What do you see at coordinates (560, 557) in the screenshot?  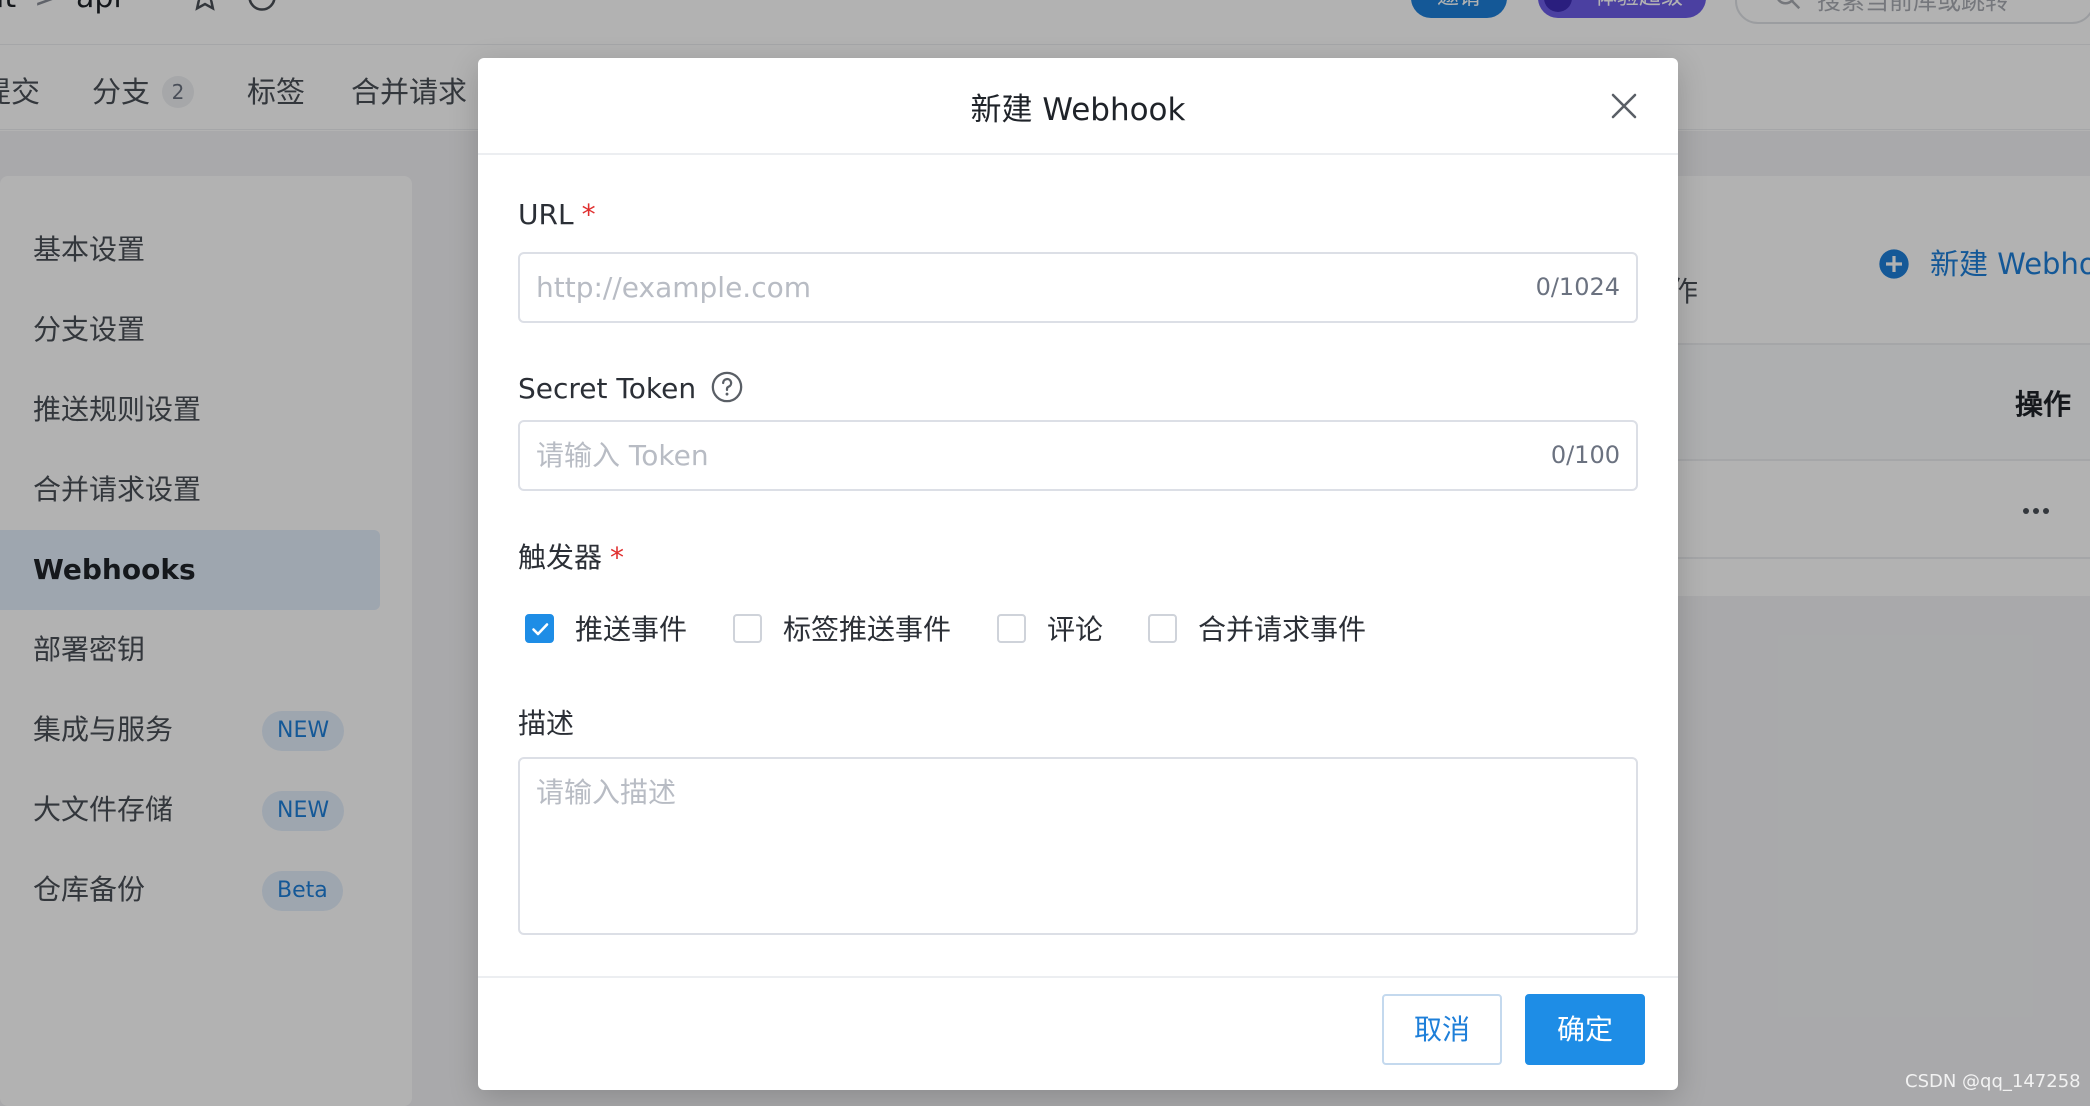 I see `triggers-label-text: 触发器` at bounding box center [560, 557].